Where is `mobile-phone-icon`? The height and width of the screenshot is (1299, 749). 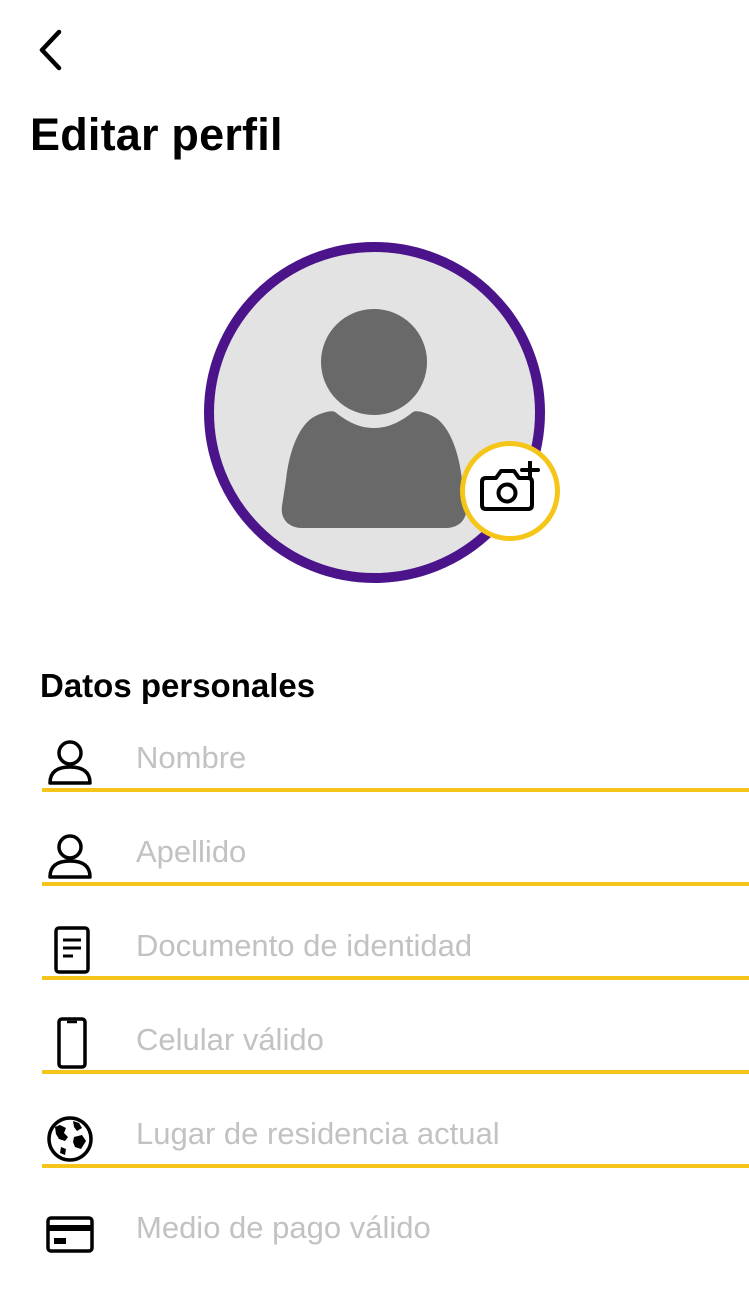 mobile-phone-icon is located at coordinates (70, 1044).